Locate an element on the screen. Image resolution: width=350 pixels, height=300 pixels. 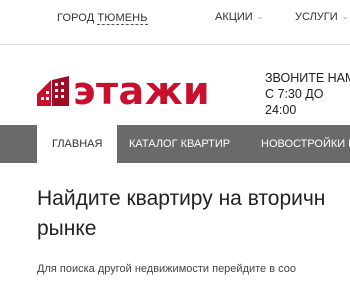
city-prefix: ГОРОД is located at coordinates (76, 18).